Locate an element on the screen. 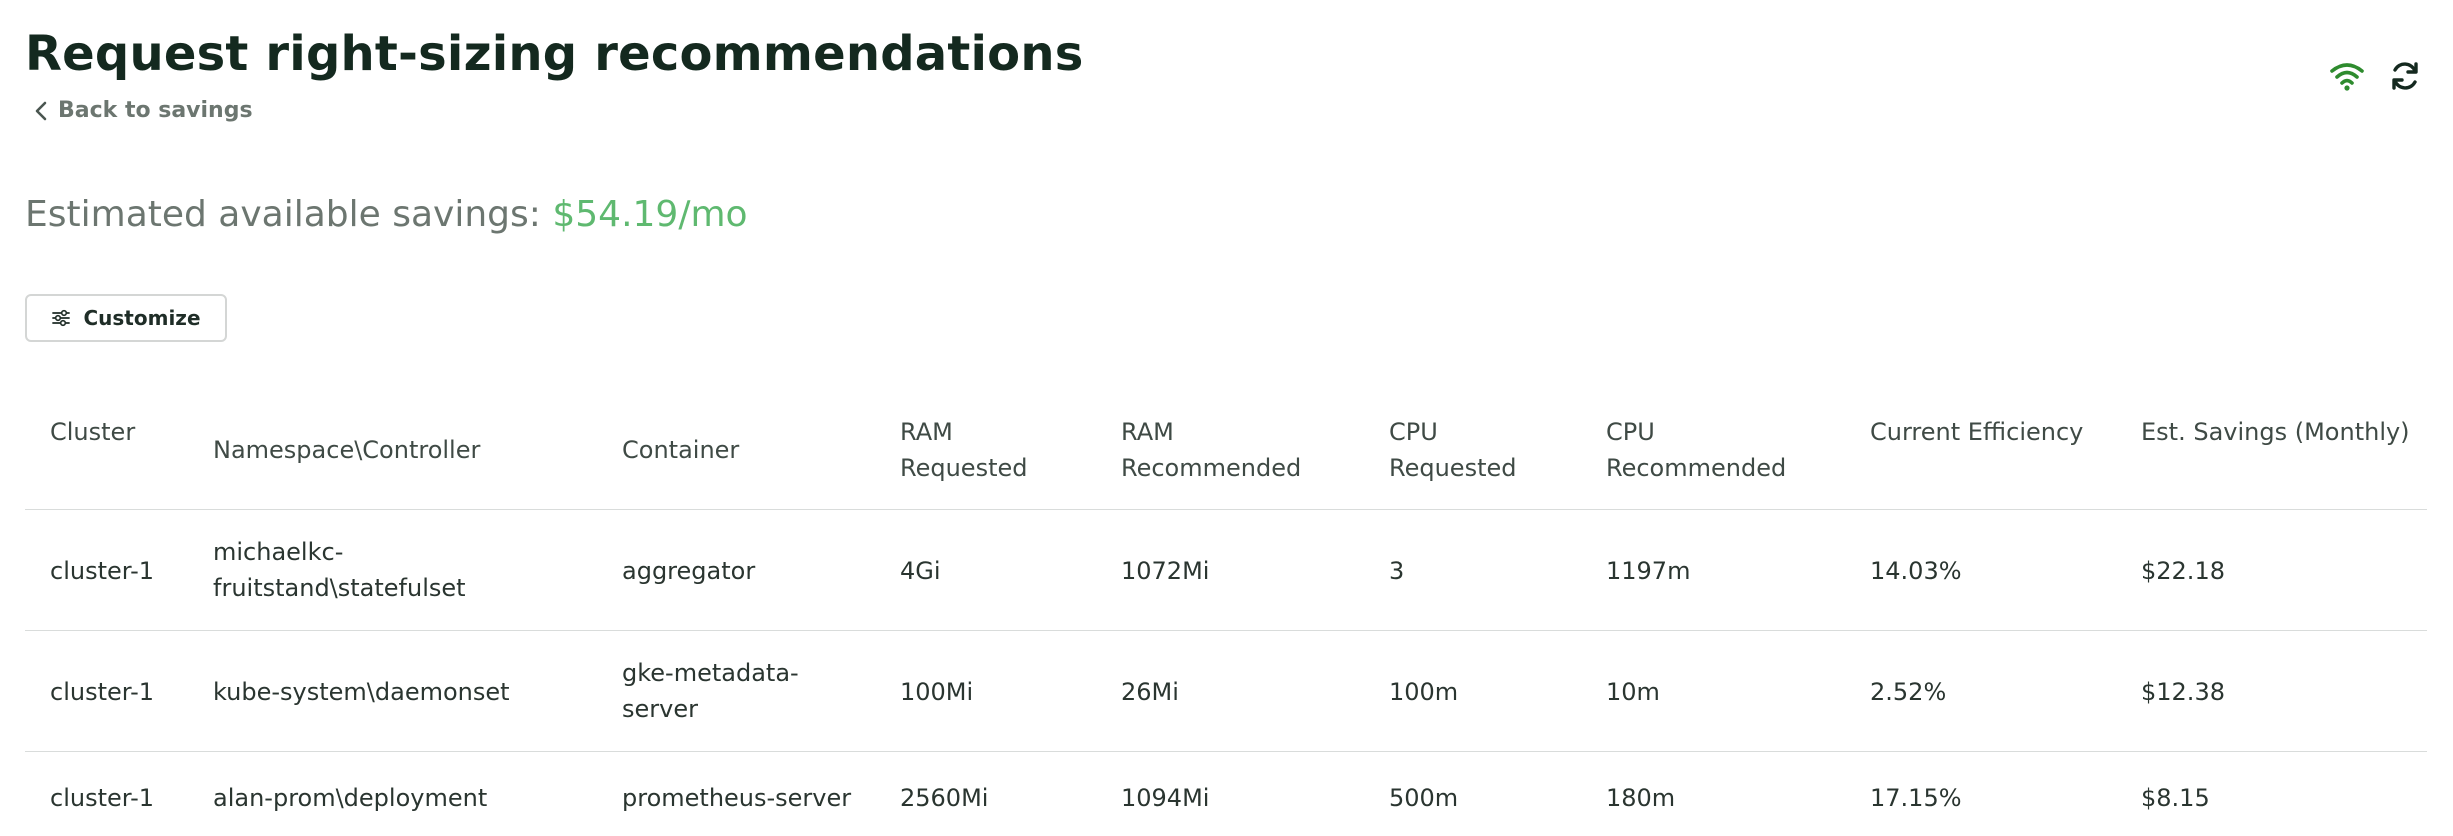  cell-est-savings: $22.18 is located at coordinates (2183, 571).